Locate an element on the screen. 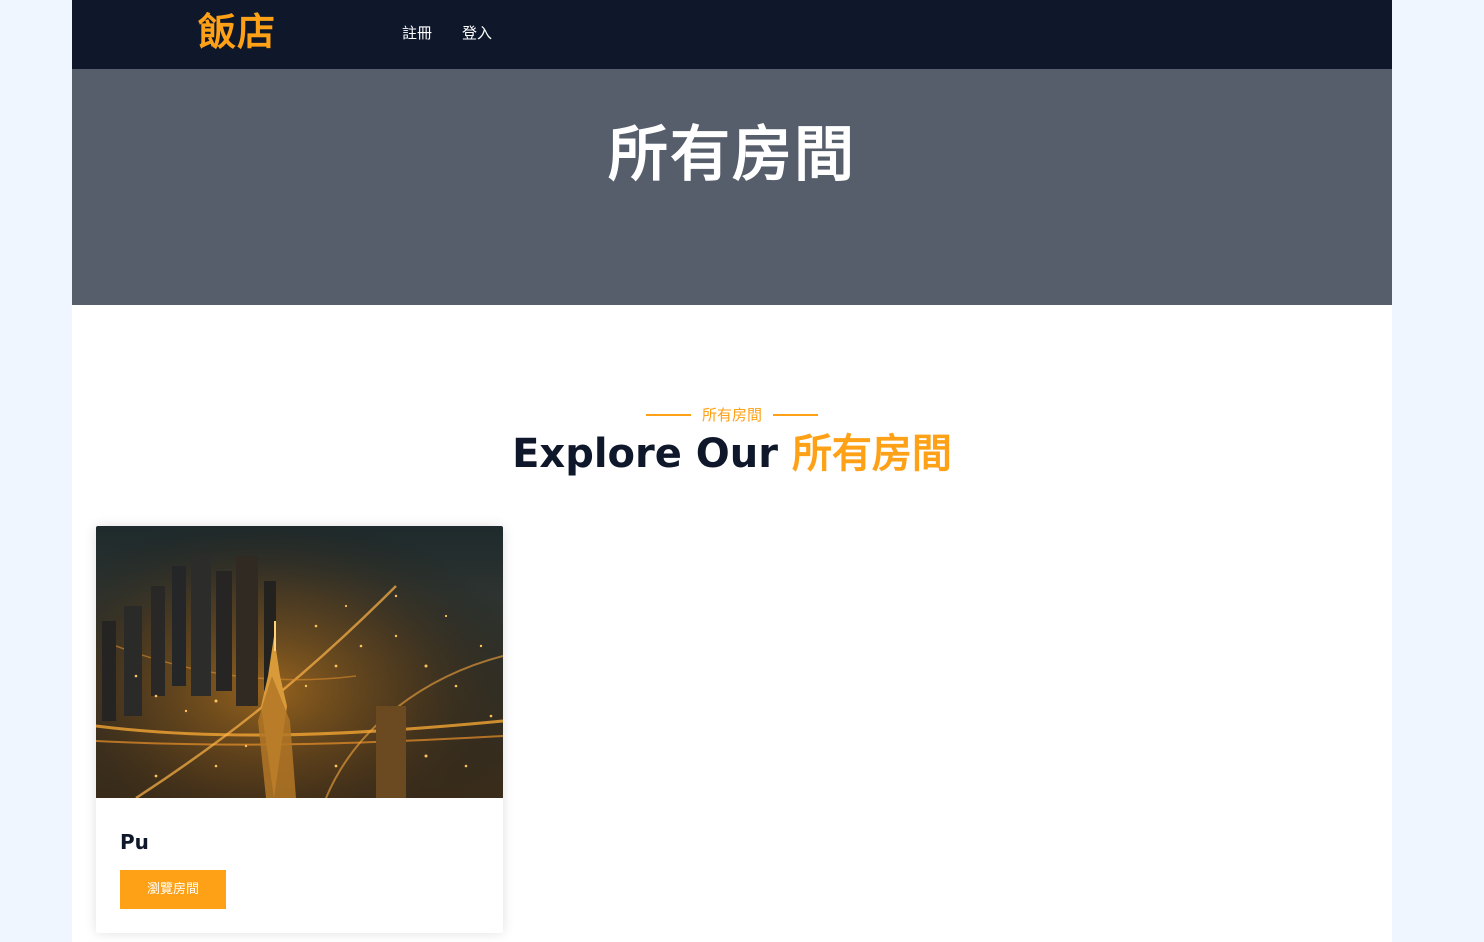 This screenshot has height=942, width=1484. city-night-skyline-photo is located at coordinates (299, 662).